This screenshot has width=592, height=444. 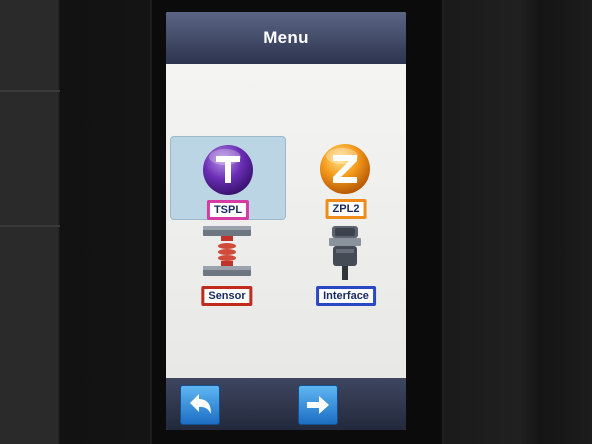 What do you see at coordinates (227, 296) in the screenshot?
I see `menu-item-label: Sensor` at bounding box center [227, 296].